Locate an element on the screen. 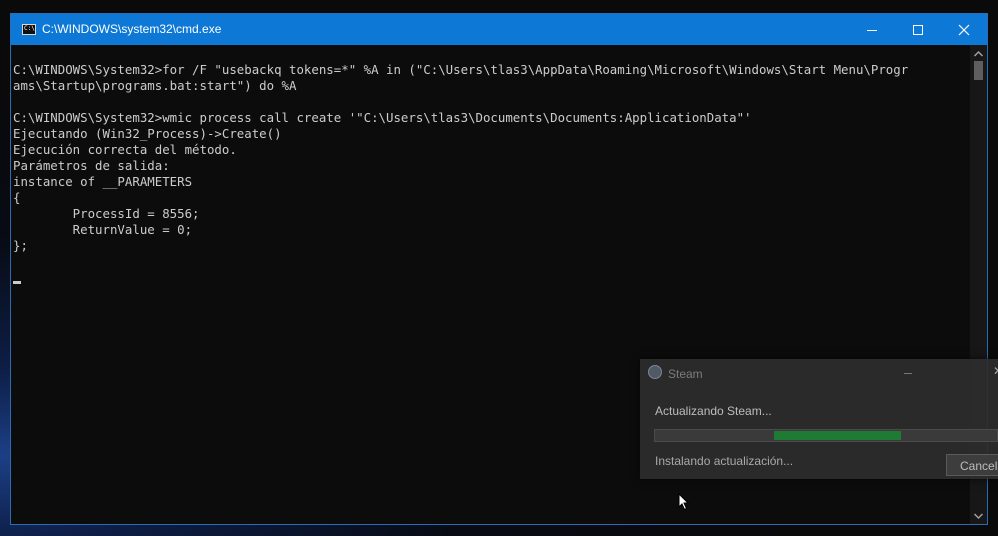 Image resolution: width=998 pixels, height=536 pixels. mouse-pointer-icon is located at coordinates (684, 502).